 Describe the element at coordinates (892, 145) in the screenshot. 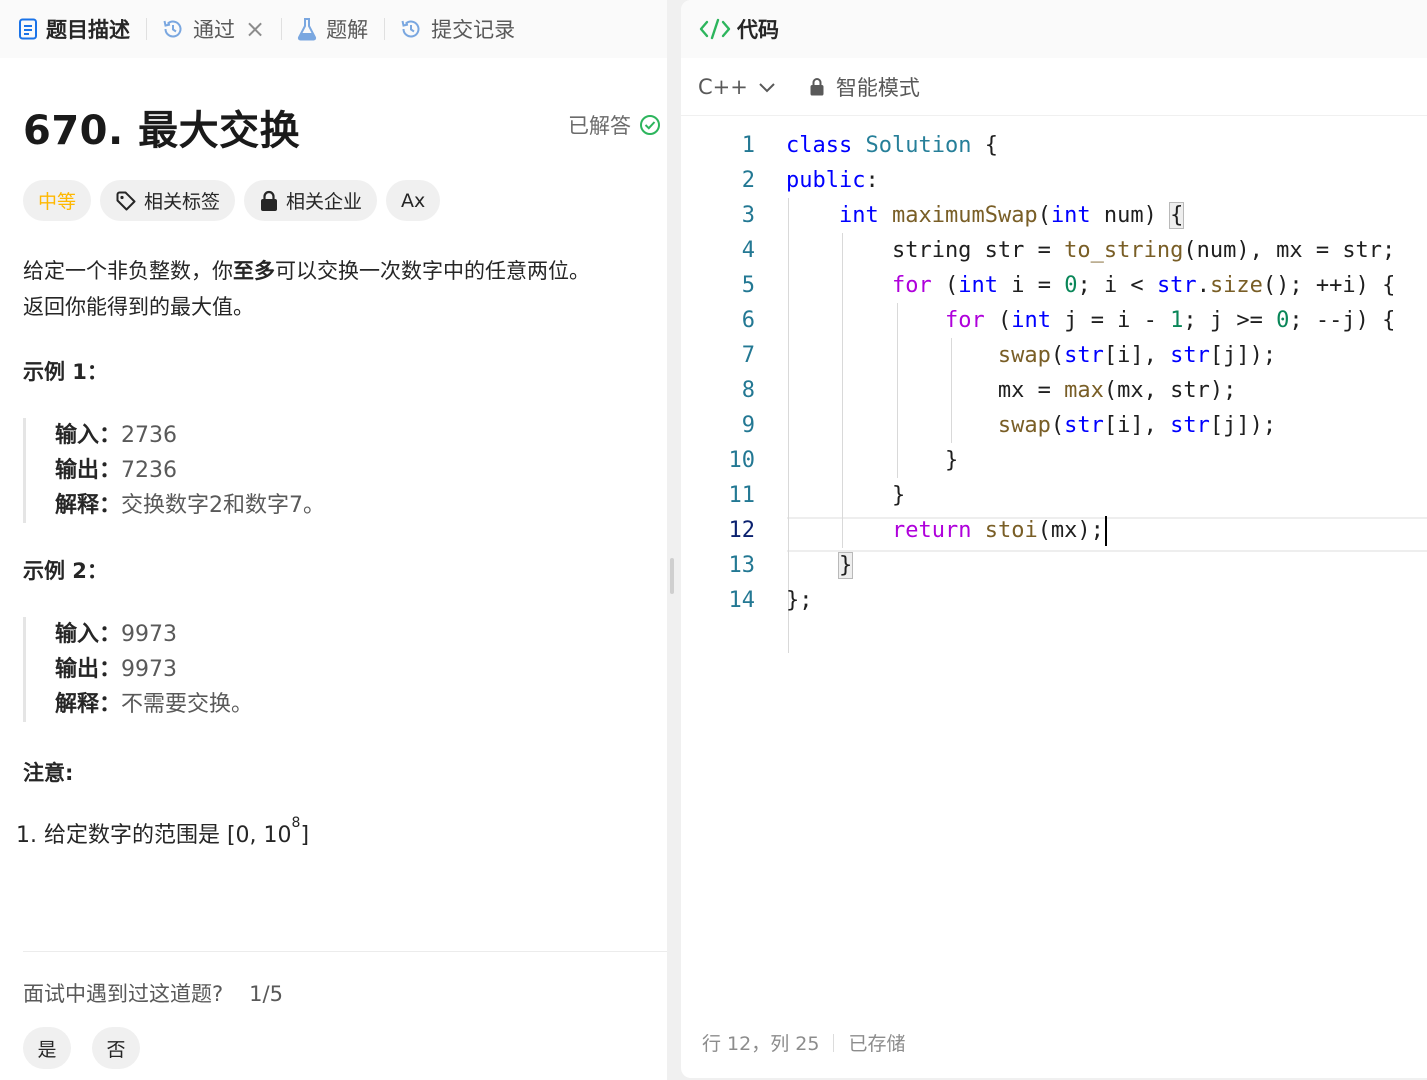

I see `code-line: class Solution {` at that location.